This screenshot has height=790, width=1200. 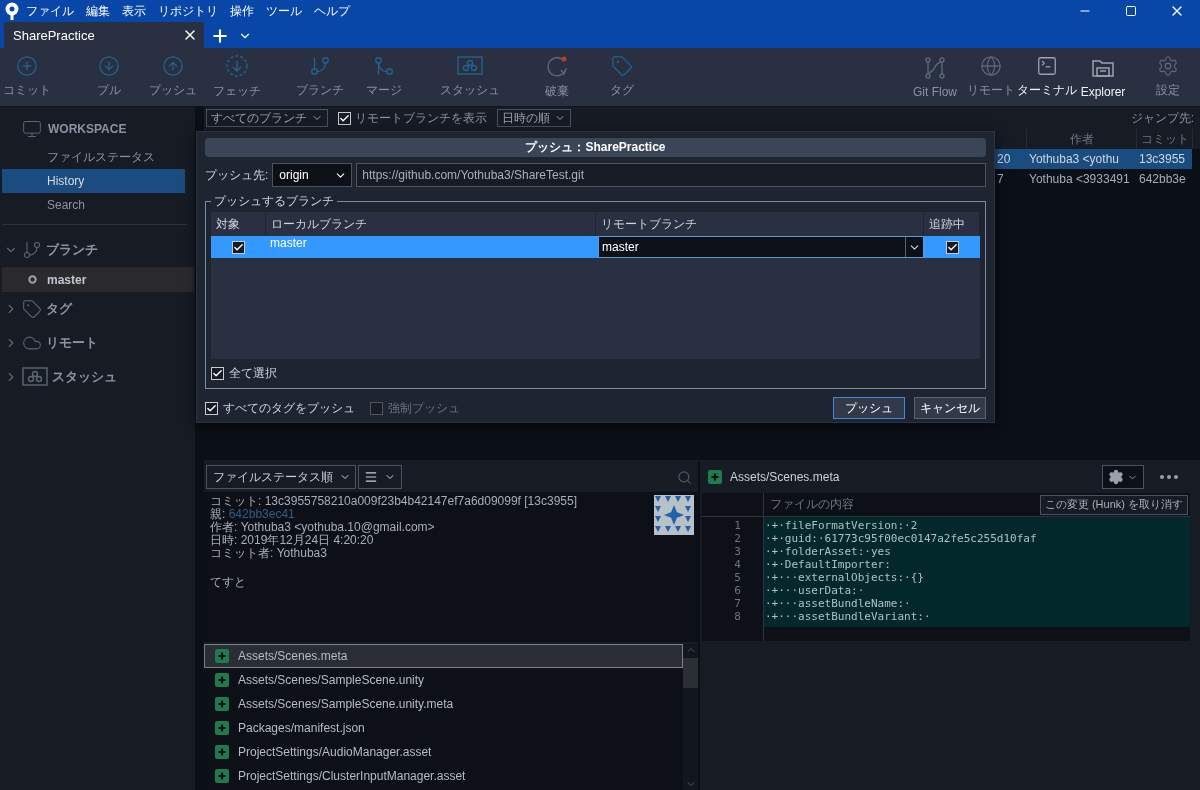 I want to click on avatar-pattern, so click(x=674, y=515).